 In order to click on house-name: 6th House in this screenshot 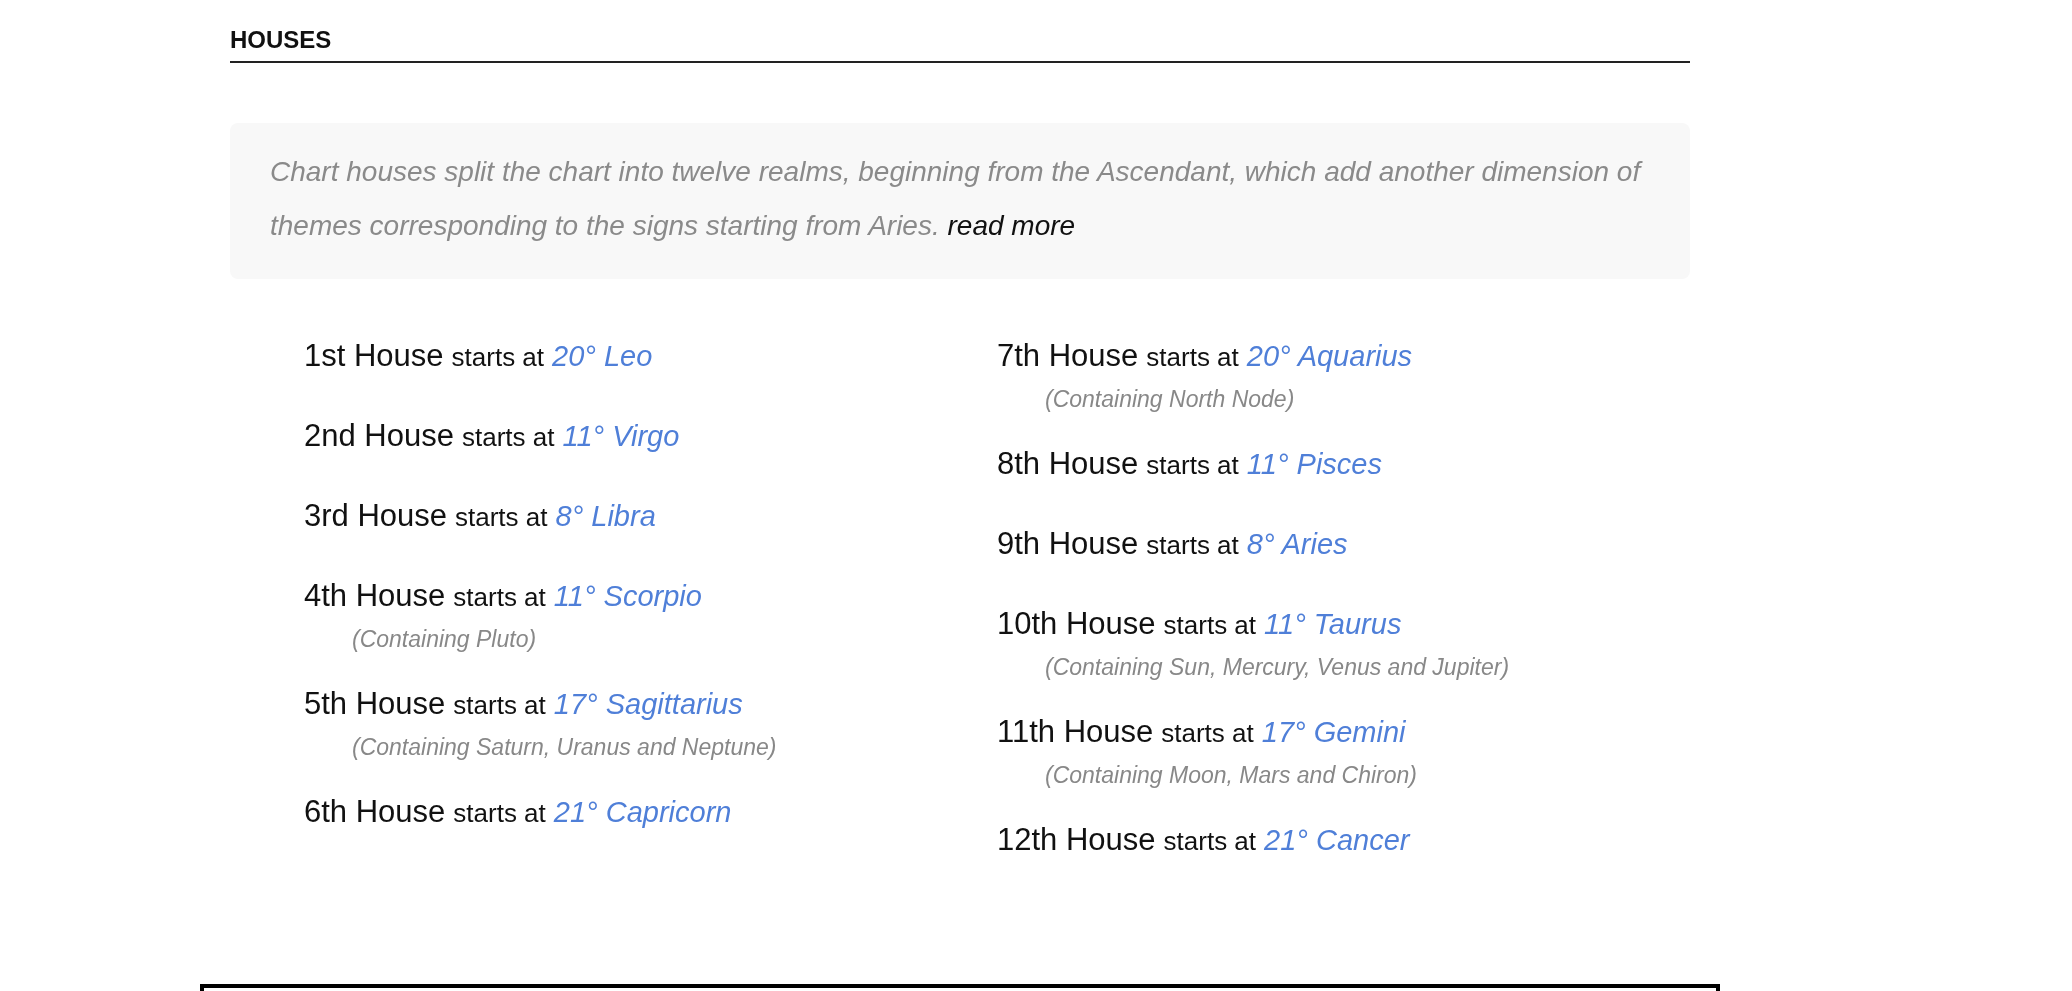, I will do `click(375, 812)`.